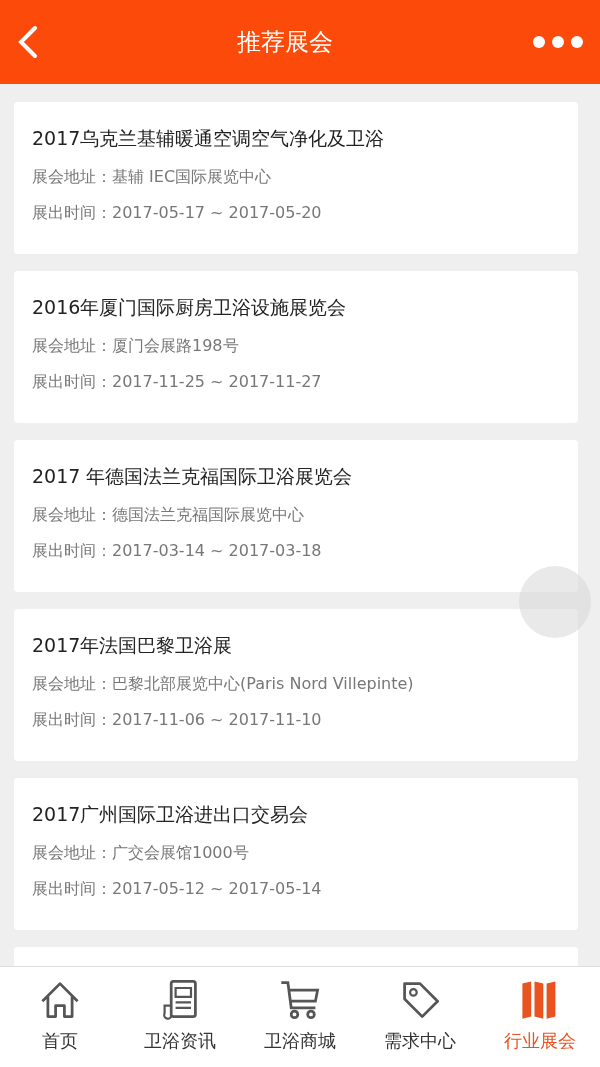 This screenshot has width=600, height=1067. I want to click on exhibition-title: 2017年法国巴黎卫浴展, so click(133, 645).